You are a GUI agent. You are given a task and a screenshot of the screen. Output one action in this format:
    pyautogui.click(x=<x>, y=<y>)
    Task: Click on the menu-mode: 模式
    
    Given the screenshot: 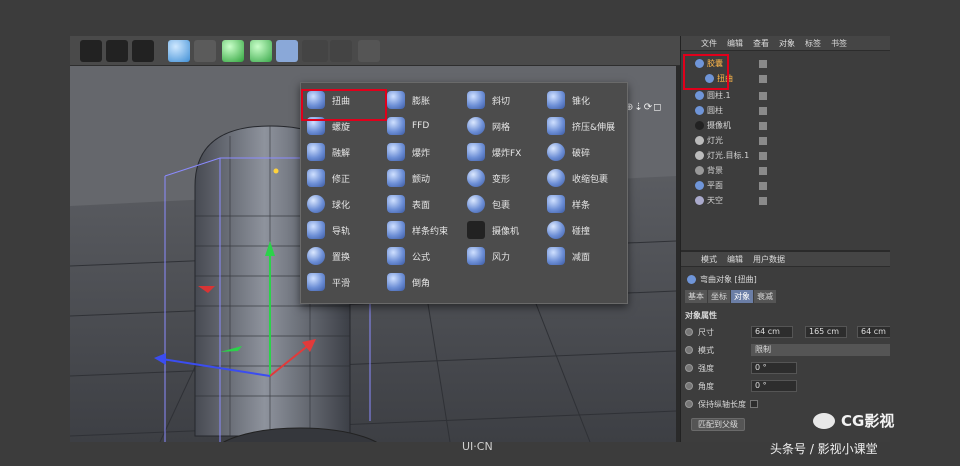 What is the action you would take?
    pyautogui.click(x=709, y=259)
    